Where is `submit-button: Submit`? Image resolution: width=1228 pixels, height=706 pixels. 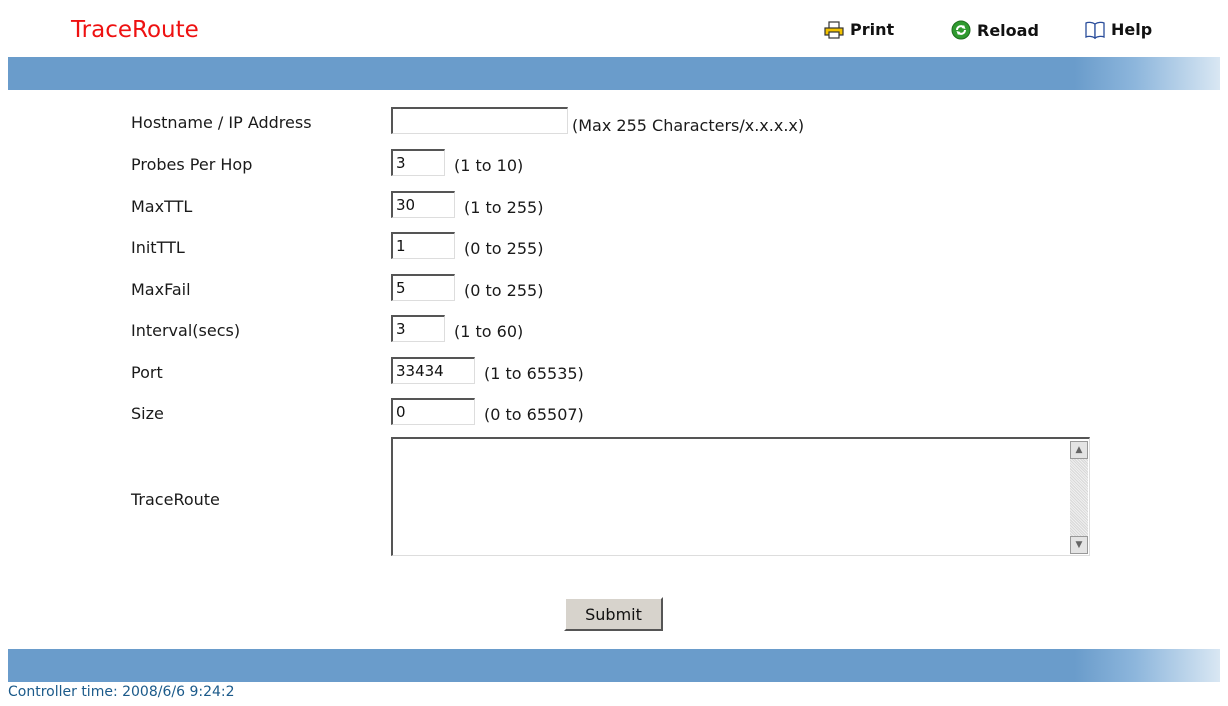 submit-button: Submit is located at coordinates (613, 614).